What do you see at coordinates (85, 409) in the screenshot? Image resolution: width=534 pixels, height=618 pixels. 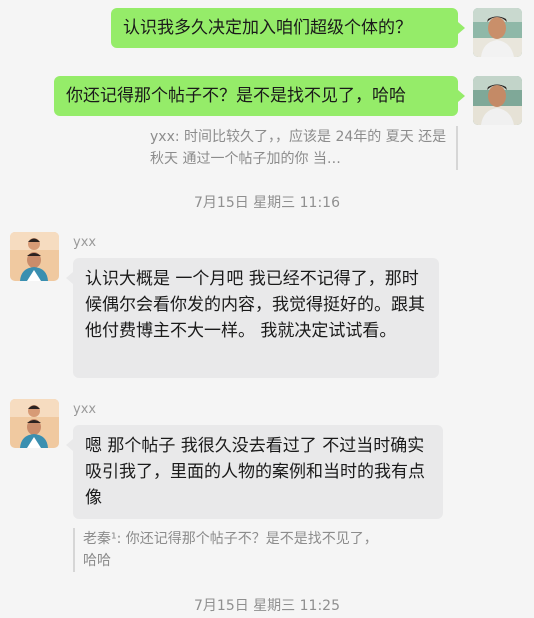 I see `sender-name: yxx` at bounding box center [85, 409].